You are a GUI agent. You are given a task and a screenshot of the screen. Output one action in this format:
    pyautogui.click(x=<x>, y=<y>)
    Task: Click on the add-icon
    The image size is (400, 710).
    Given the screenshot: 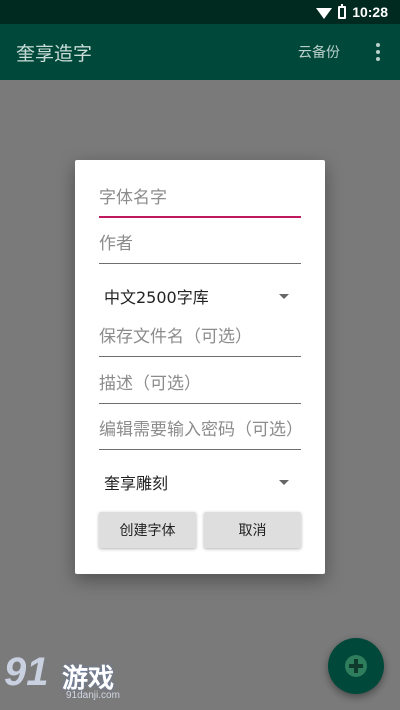 What is the action you would take?
    pyautogui.click(x=356, y=666)
    